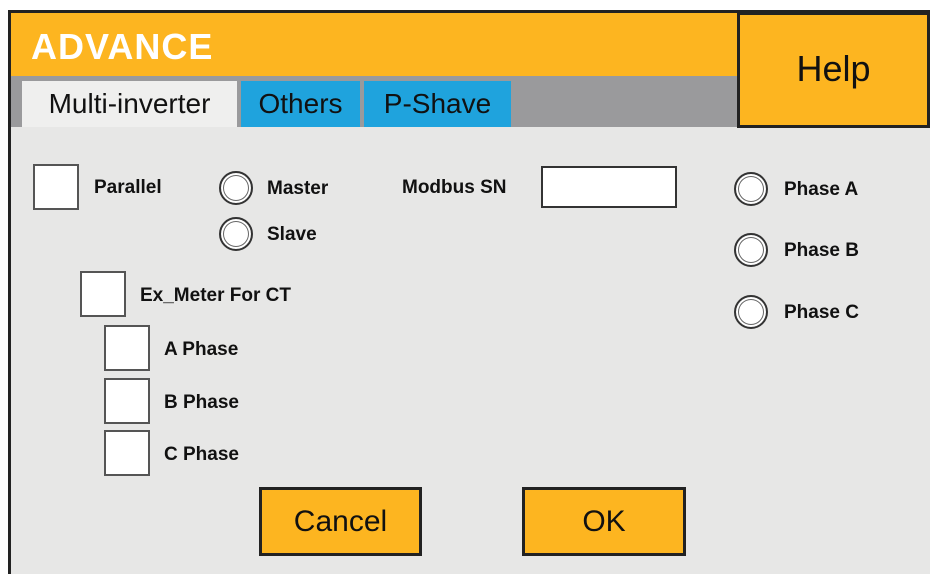 Image resolution: width=930 pixels, height=574 pixels. Describe the element at coordinates (127, 401) in the screenshot. I see `b-phase-checkbox` at that location.